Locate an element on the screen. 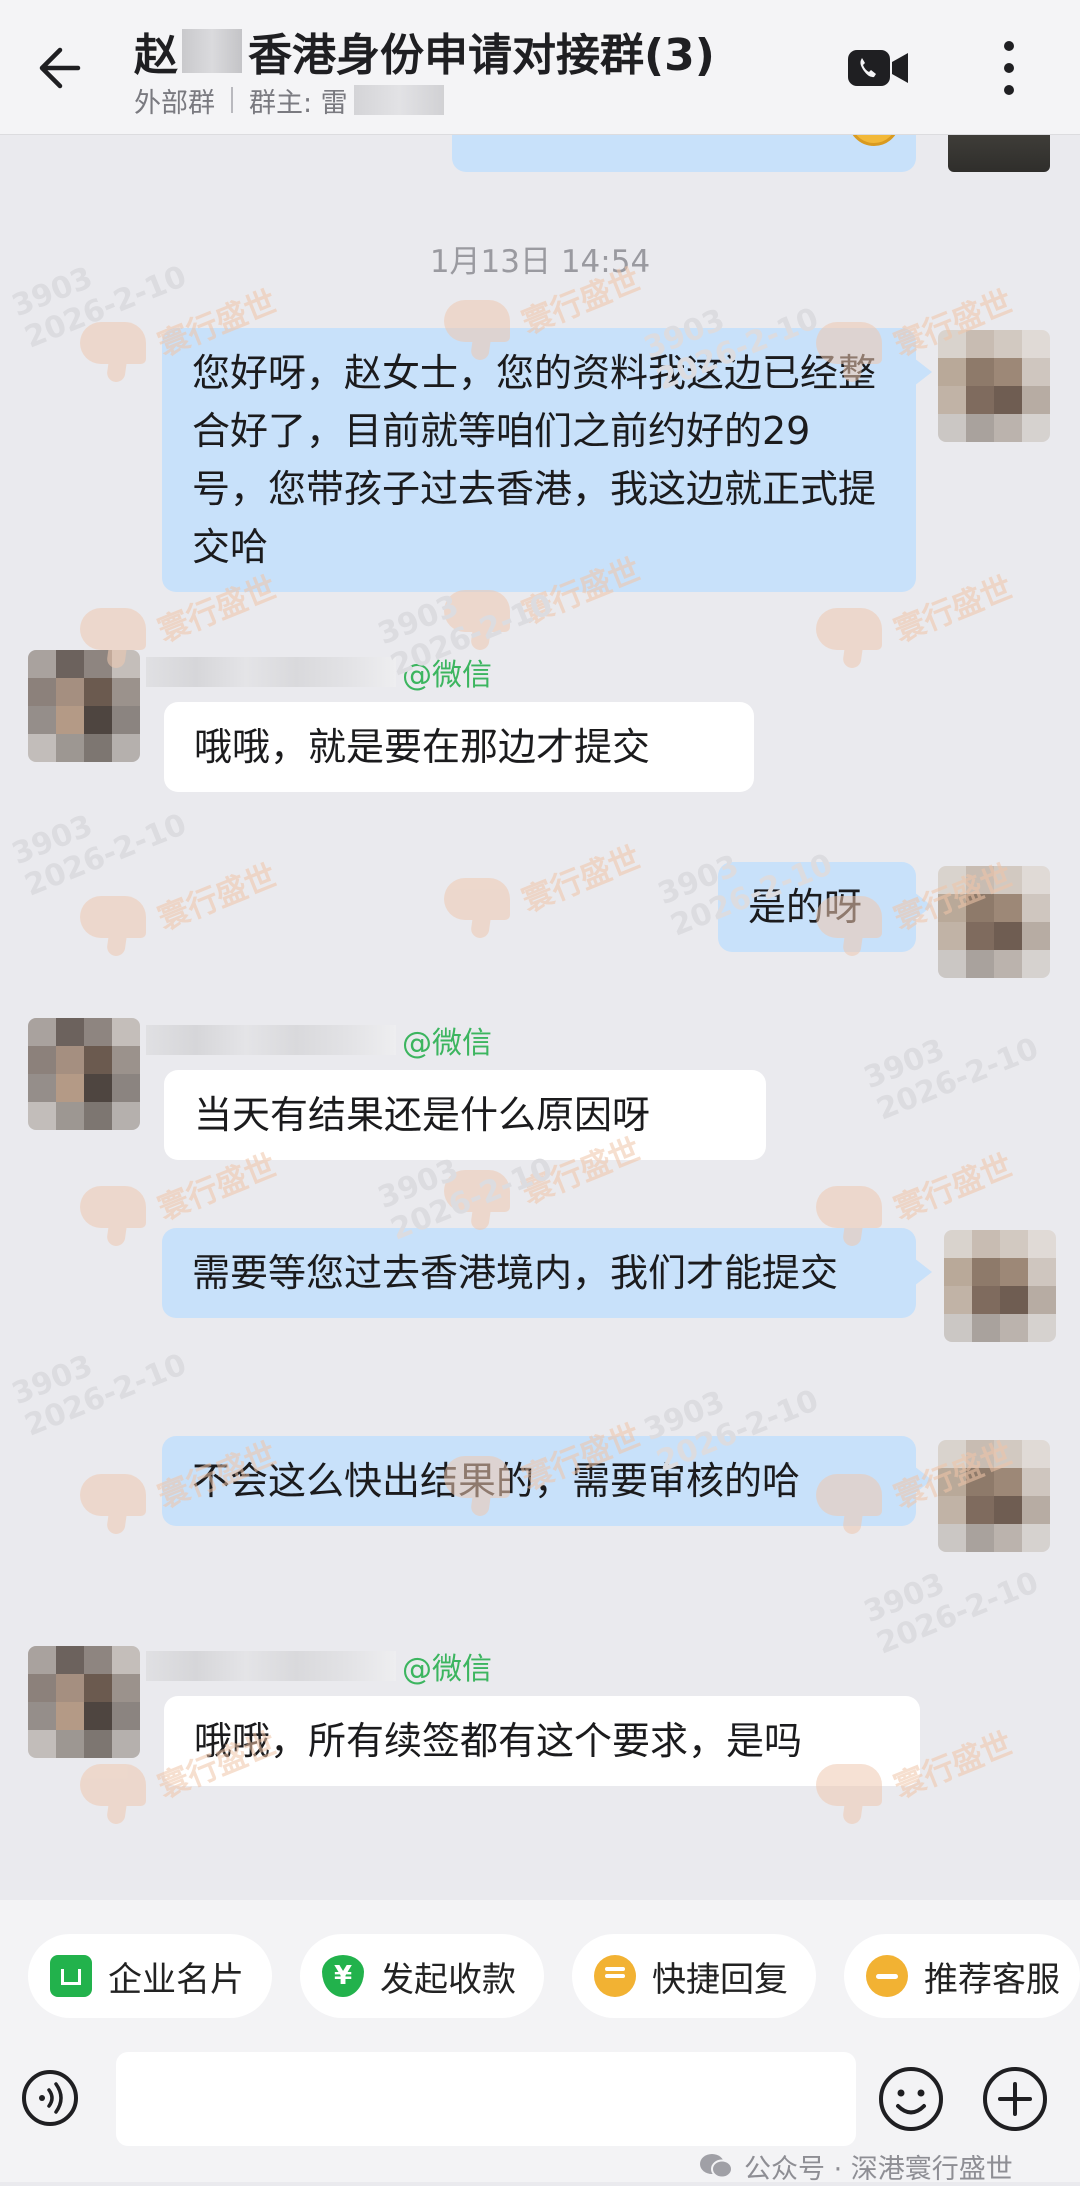 Image resolution: width=1080 pixels, height=2186 pixels. emoji-icon is located at coordinates (911, 2099).